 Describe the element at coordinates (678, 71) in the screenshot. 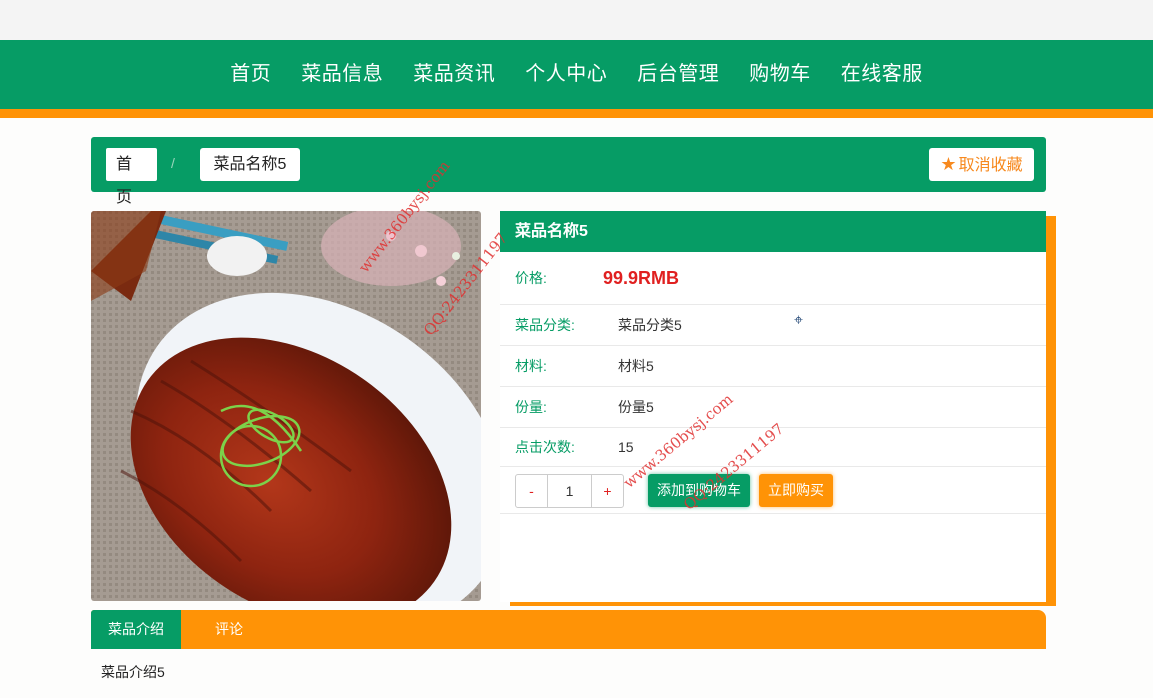

I see `nav-admin: 后台管理` at that location.